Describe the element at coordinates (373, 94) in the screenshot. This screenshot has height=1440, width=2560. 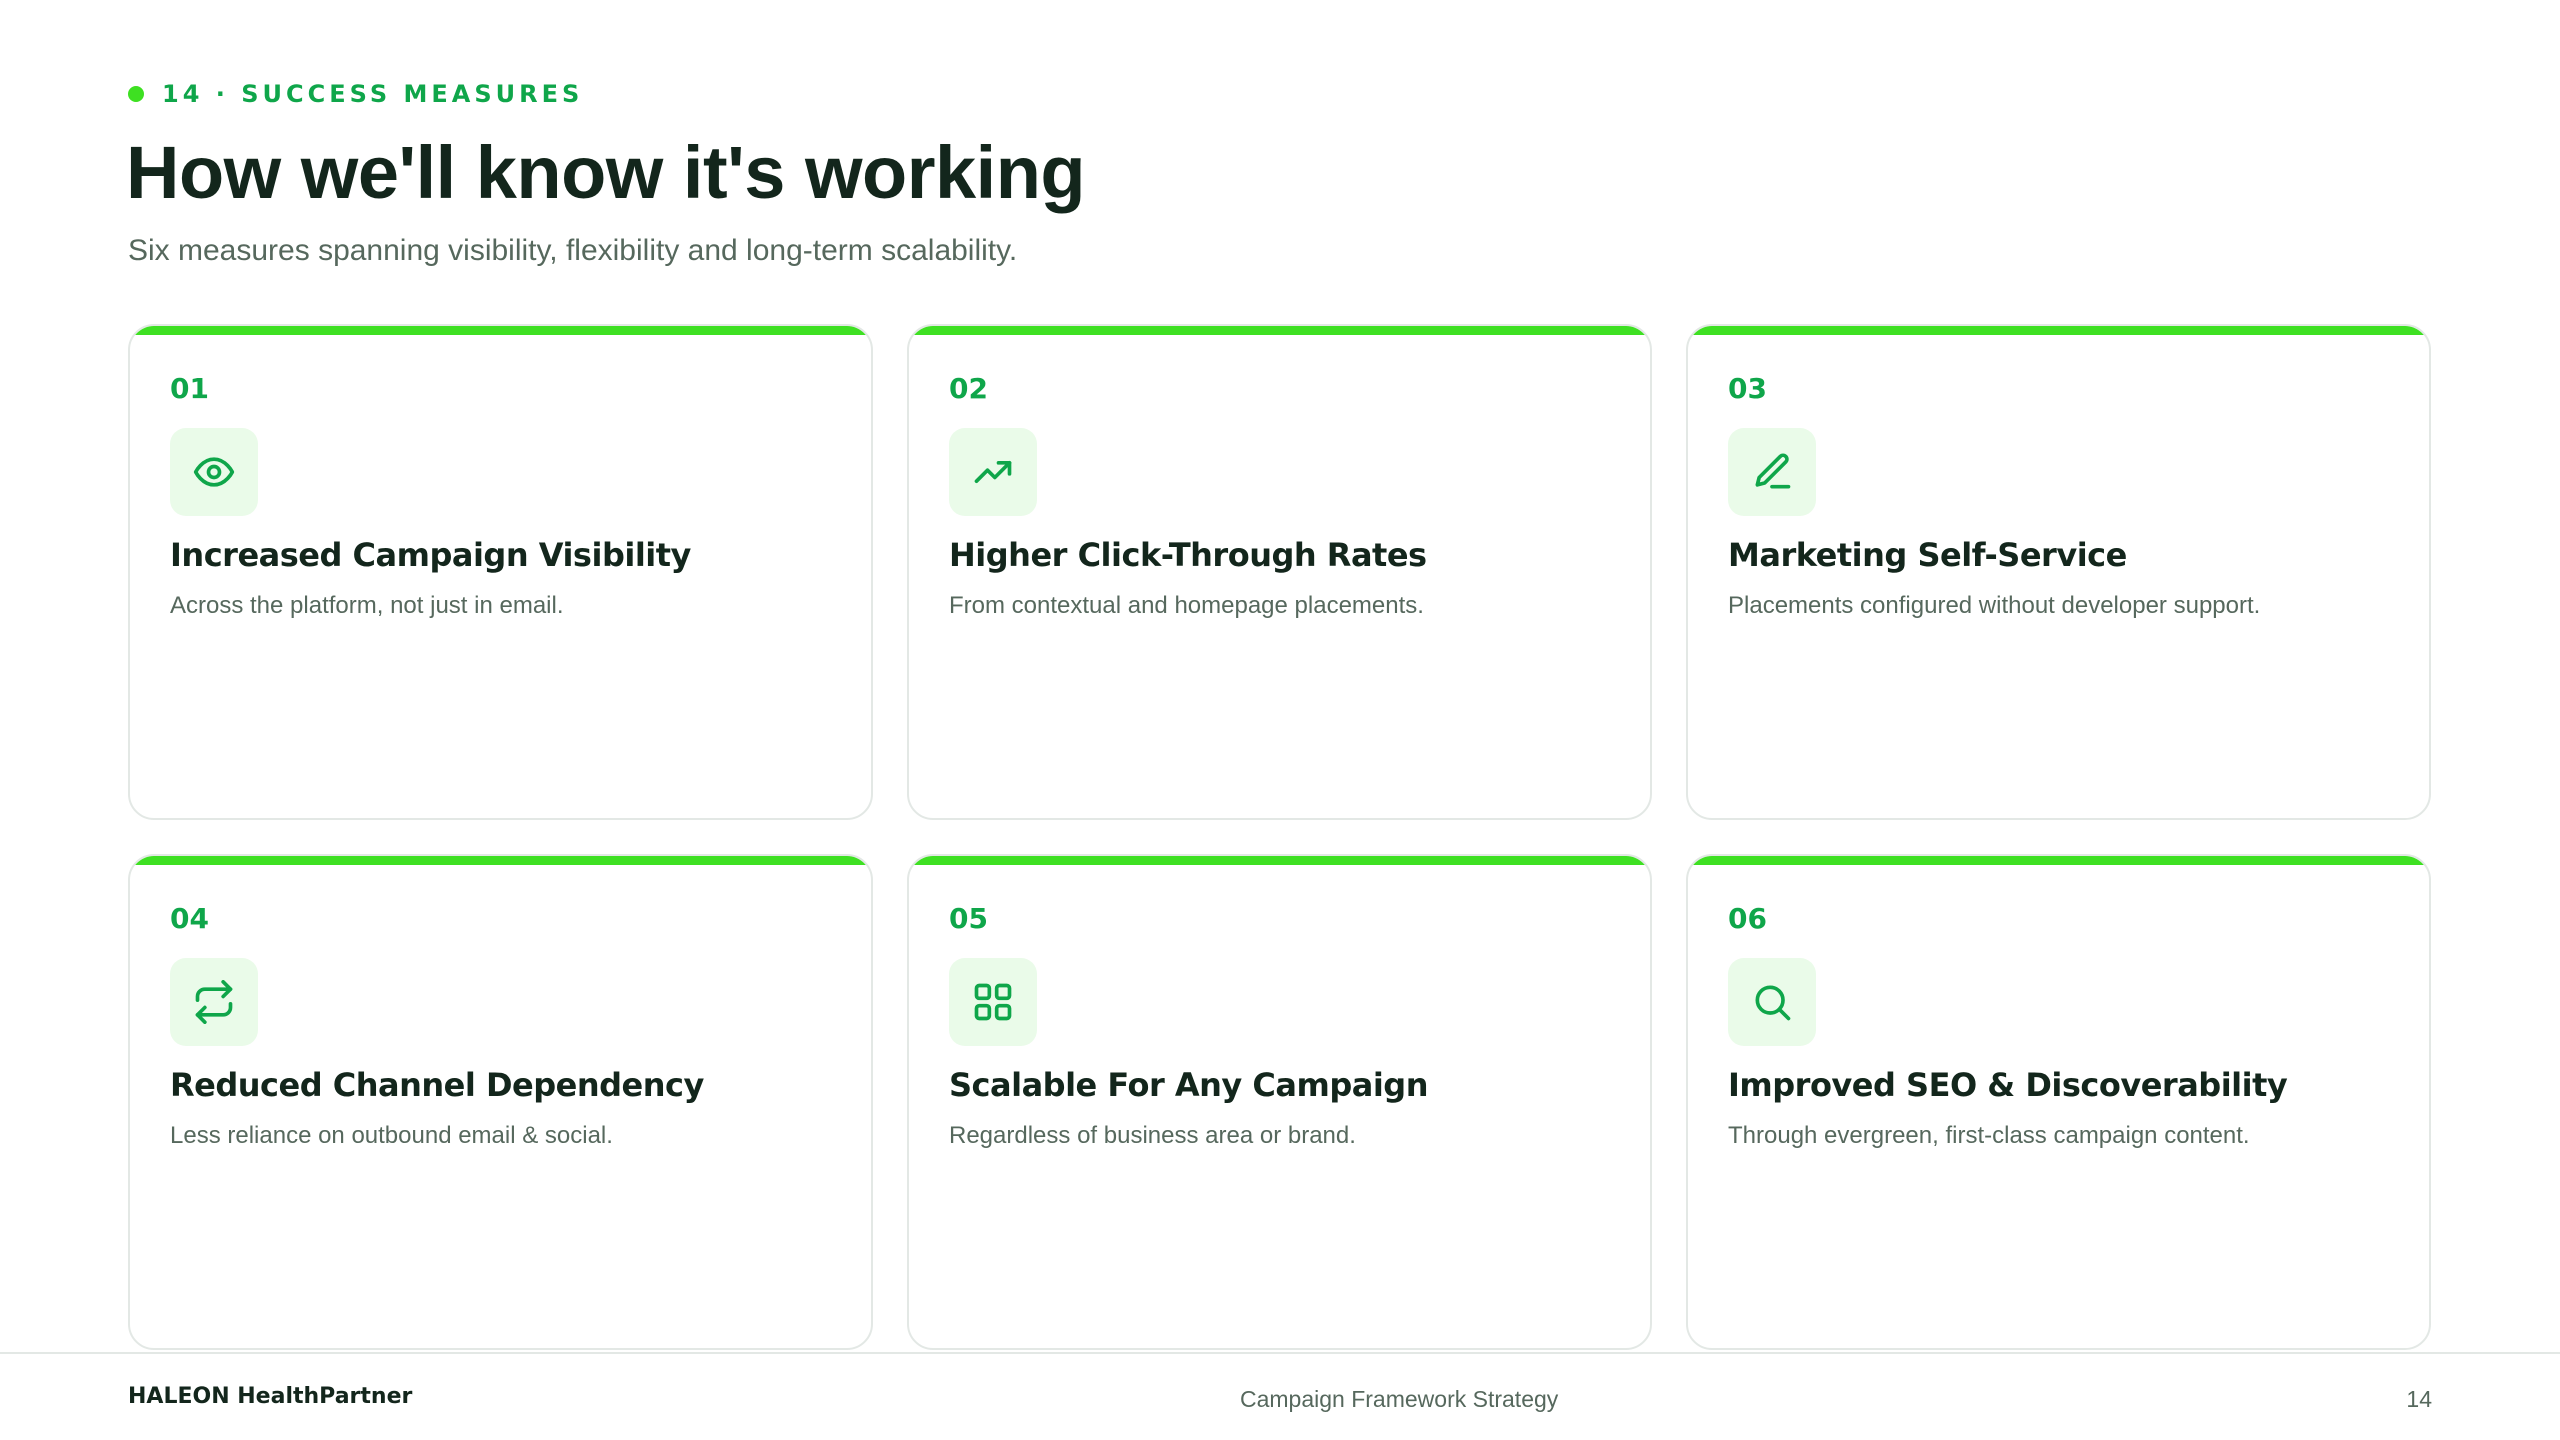
I see `eyebrow-label: 14 · SUCCESS MEASURES` at that location.